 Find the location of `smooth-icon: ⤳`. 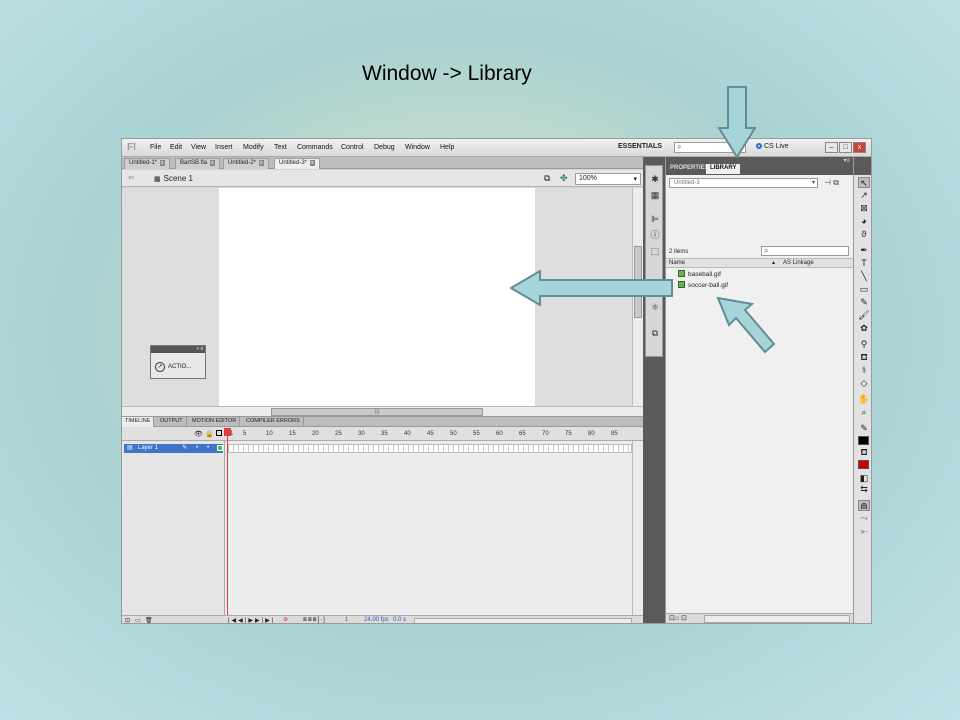

smooth-icon: ⤳ is located at coordinates (864, 518).